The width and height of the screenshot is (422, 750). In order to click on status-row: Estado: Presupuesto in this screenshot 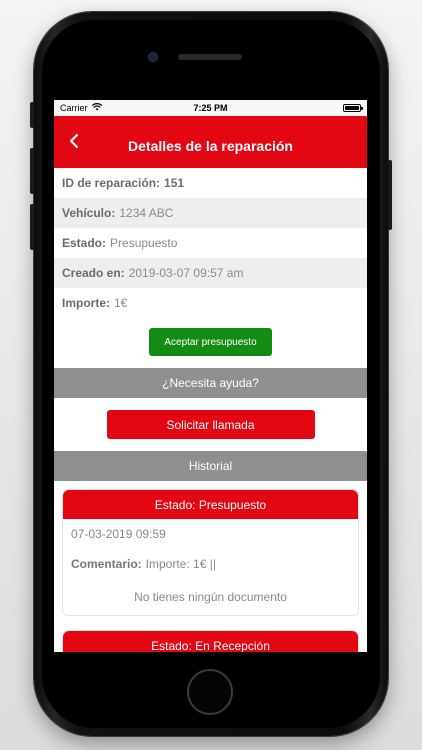, I will do `click(210, 243)`.